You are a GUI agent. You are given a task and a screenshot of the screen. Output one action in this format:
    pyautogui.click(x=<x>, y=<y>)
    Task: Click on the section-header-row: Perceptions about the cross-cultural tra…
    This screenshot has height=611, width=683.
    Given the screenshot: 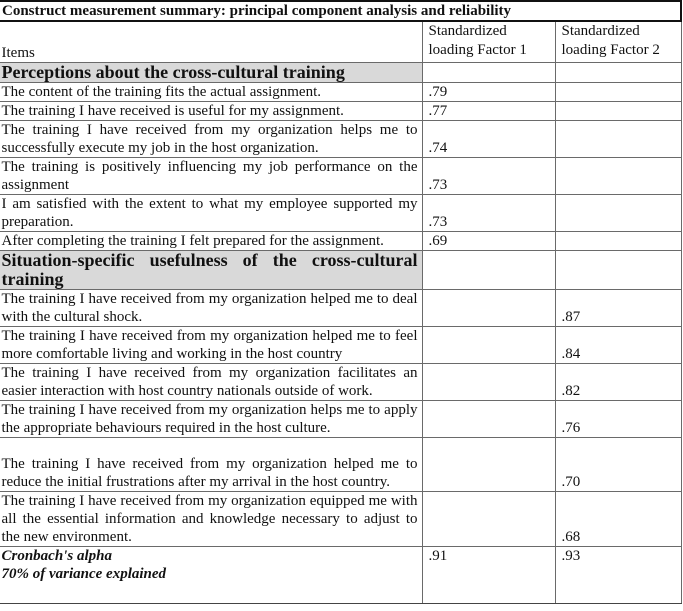 What is the action you would take?
    pyautogui.click(x=341, y=72)
    